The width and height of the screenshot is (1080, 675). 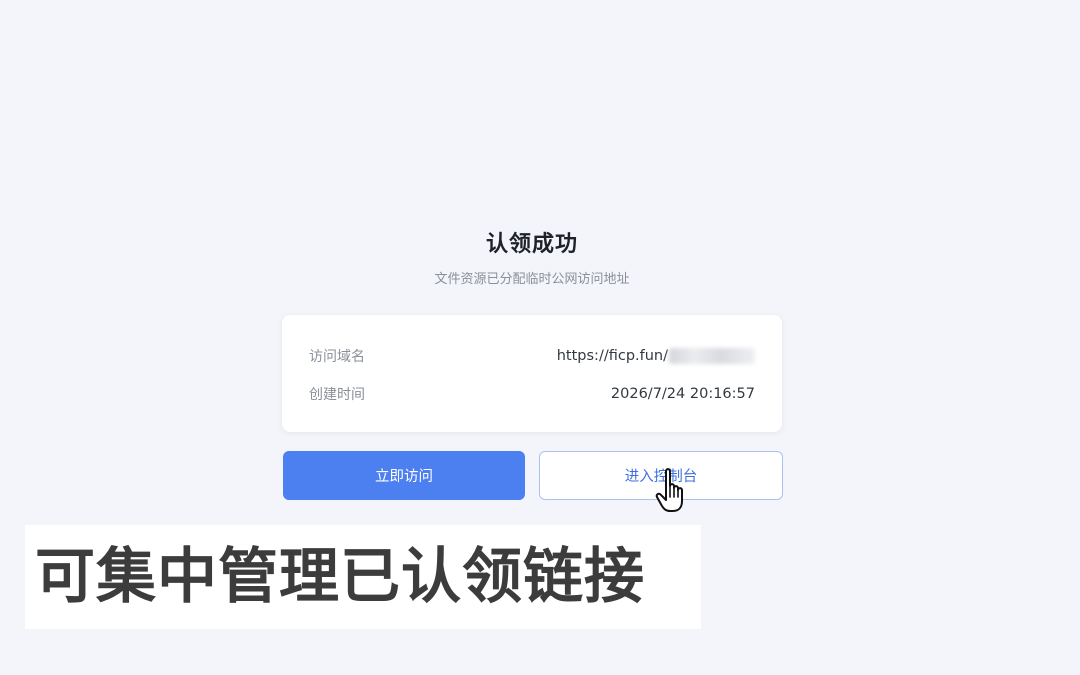 I want to click on visit-now-button: 立即访问, so click(x=404, y=475).